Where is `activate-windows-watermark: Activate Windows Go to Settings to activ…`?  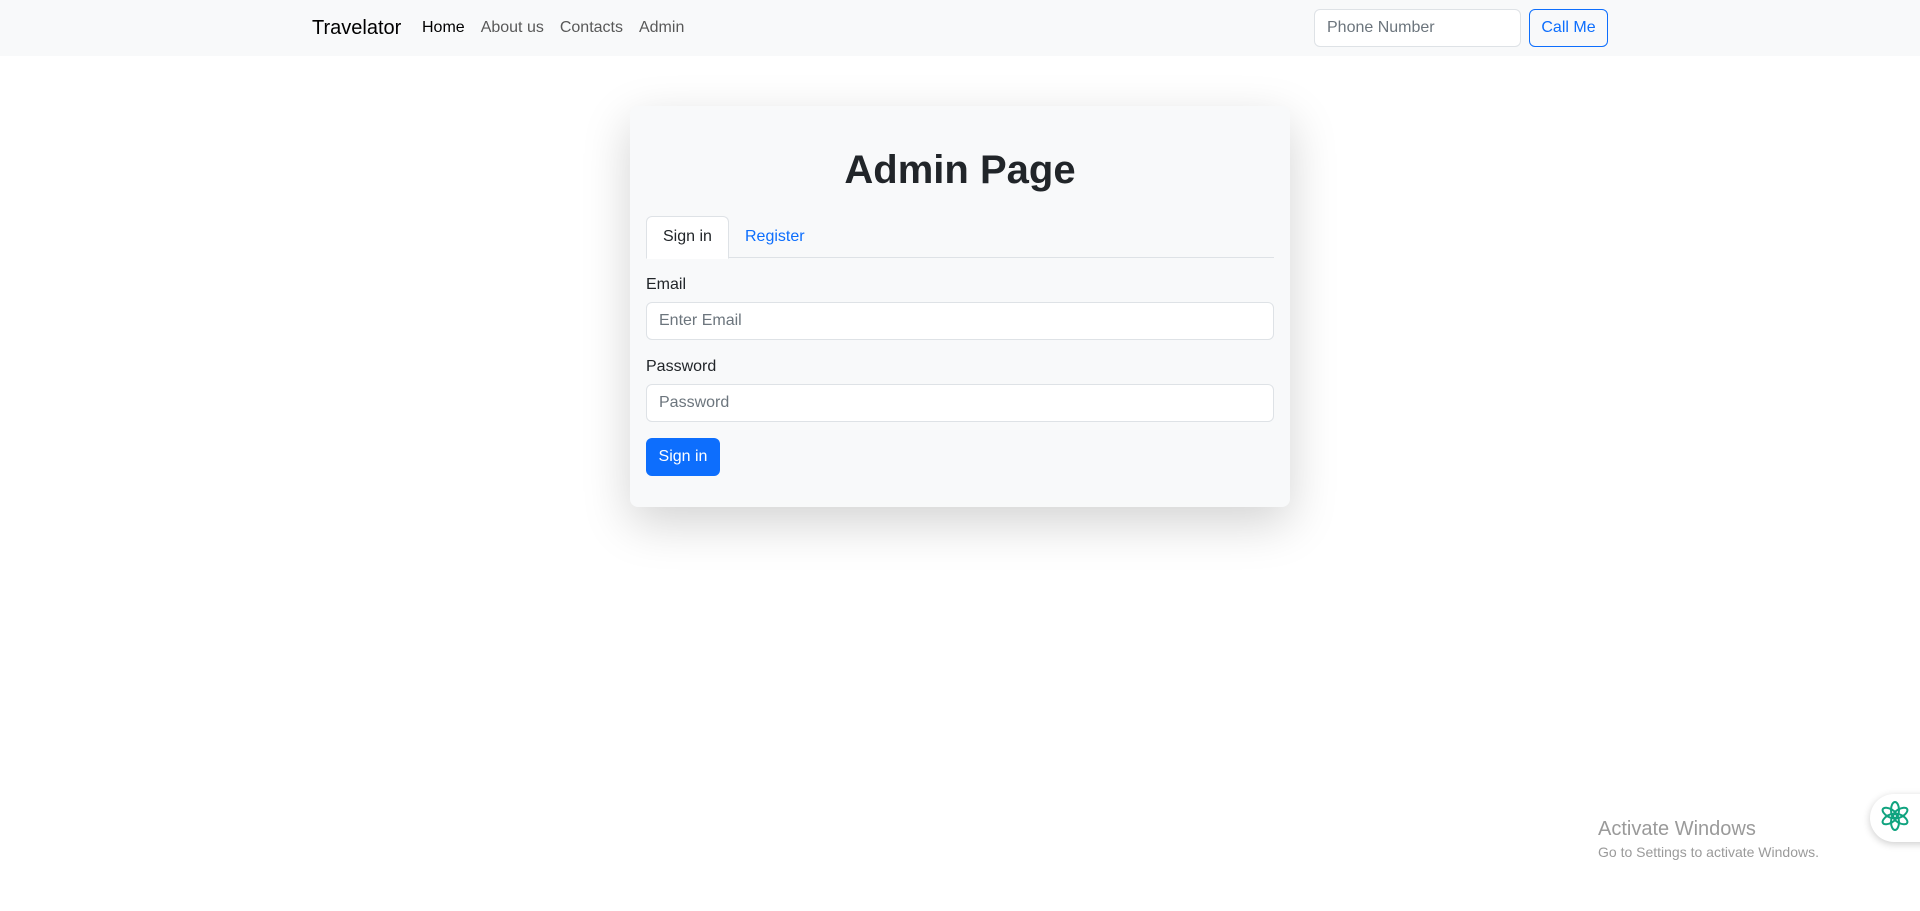 activate-windows-watermark: Activate Windows Go to Settings to activ… is located at coordinates (1708, 839).